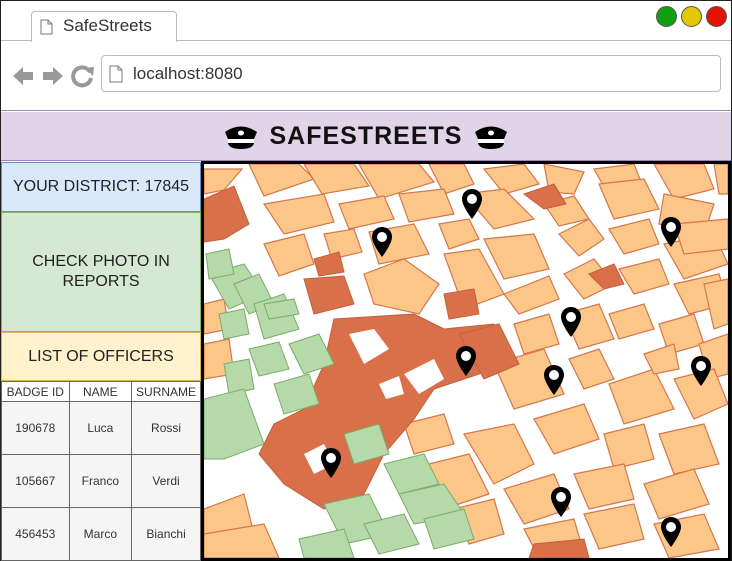 The image size is (732, 561). I want to click on table-row: 456453 Marco Bianchi, so click(101, 534).